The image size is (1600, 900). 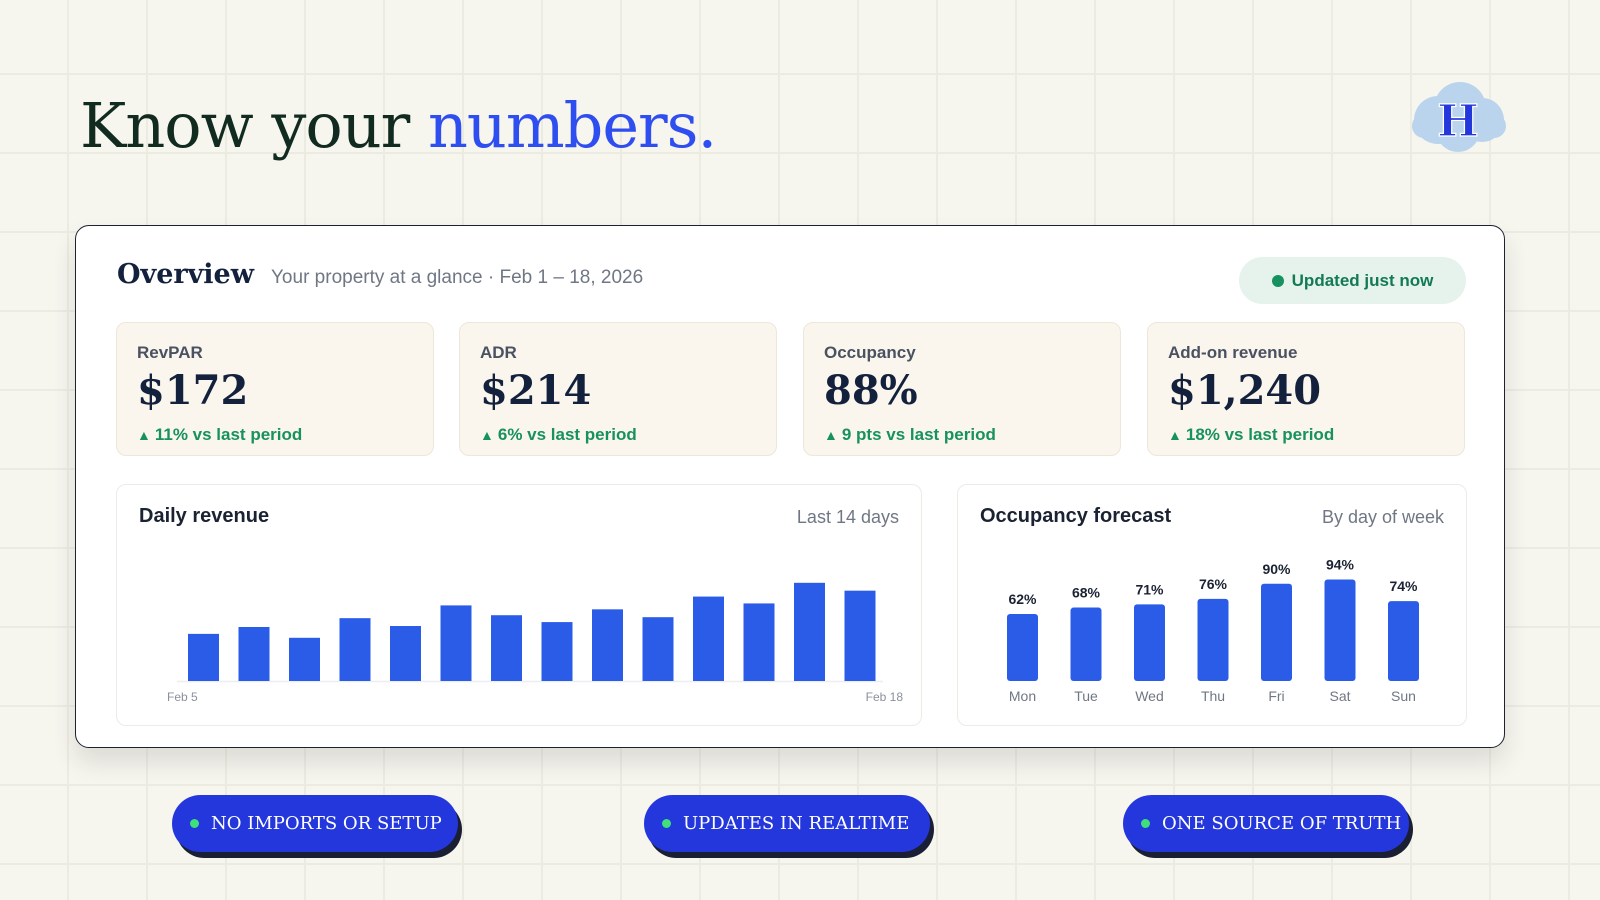 I want to click on kpi-value: $172, so click(x=193, y=390).